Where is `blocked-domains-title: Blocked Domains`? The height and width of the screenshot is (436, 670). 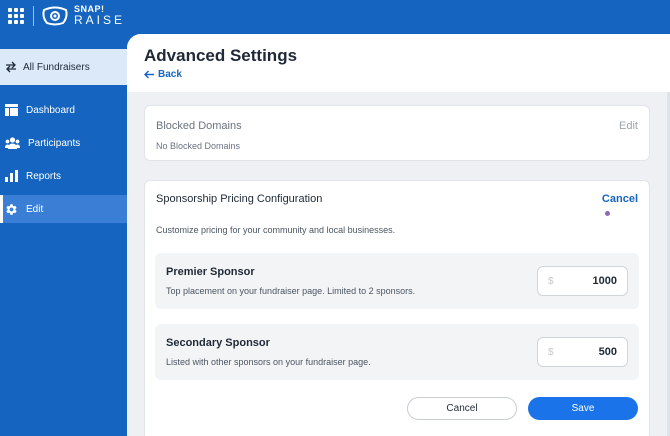
blocked-domains-title: Blocked Domains is located at coordinates (199, 126).